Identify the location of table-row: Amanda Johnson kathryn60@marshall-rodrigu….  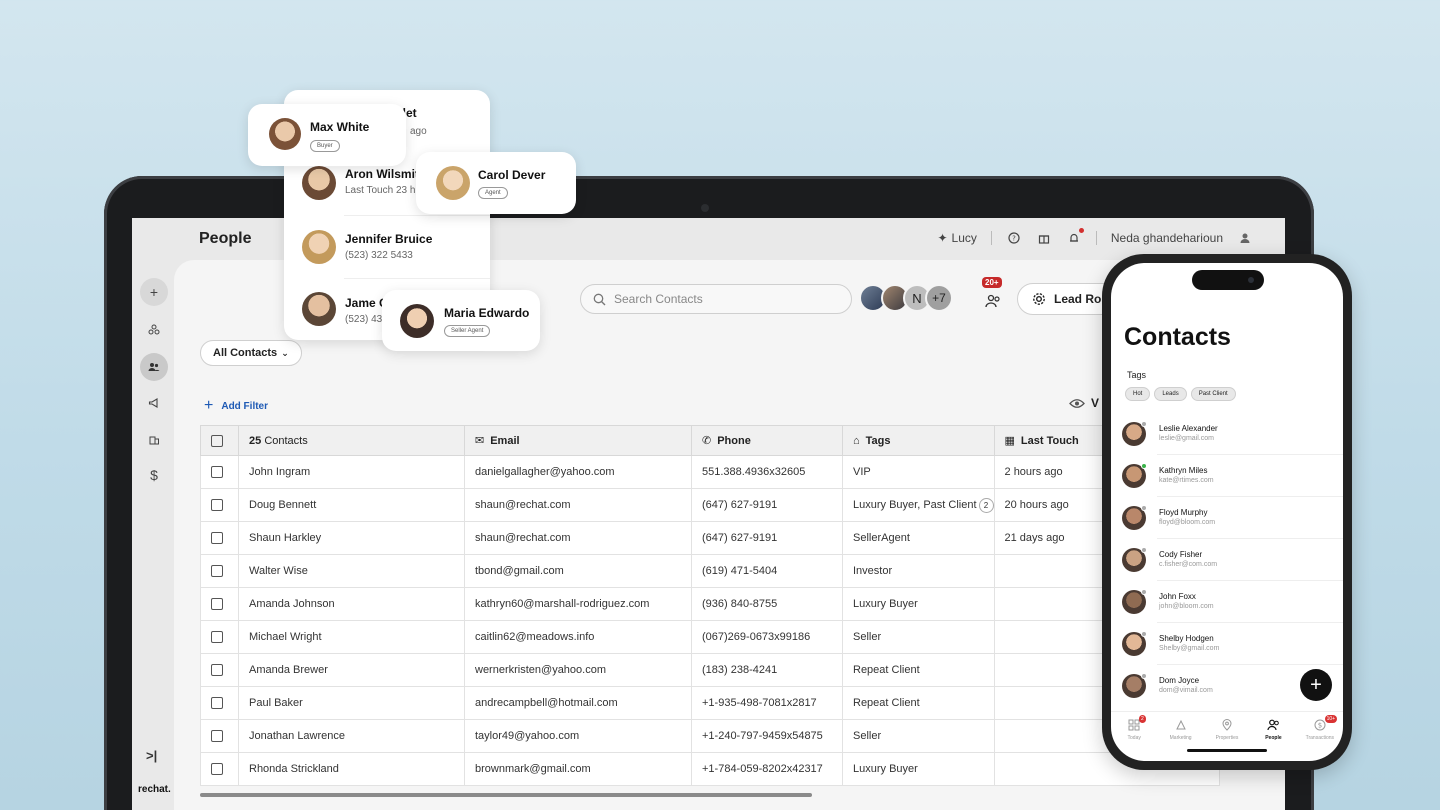
(710, 604).